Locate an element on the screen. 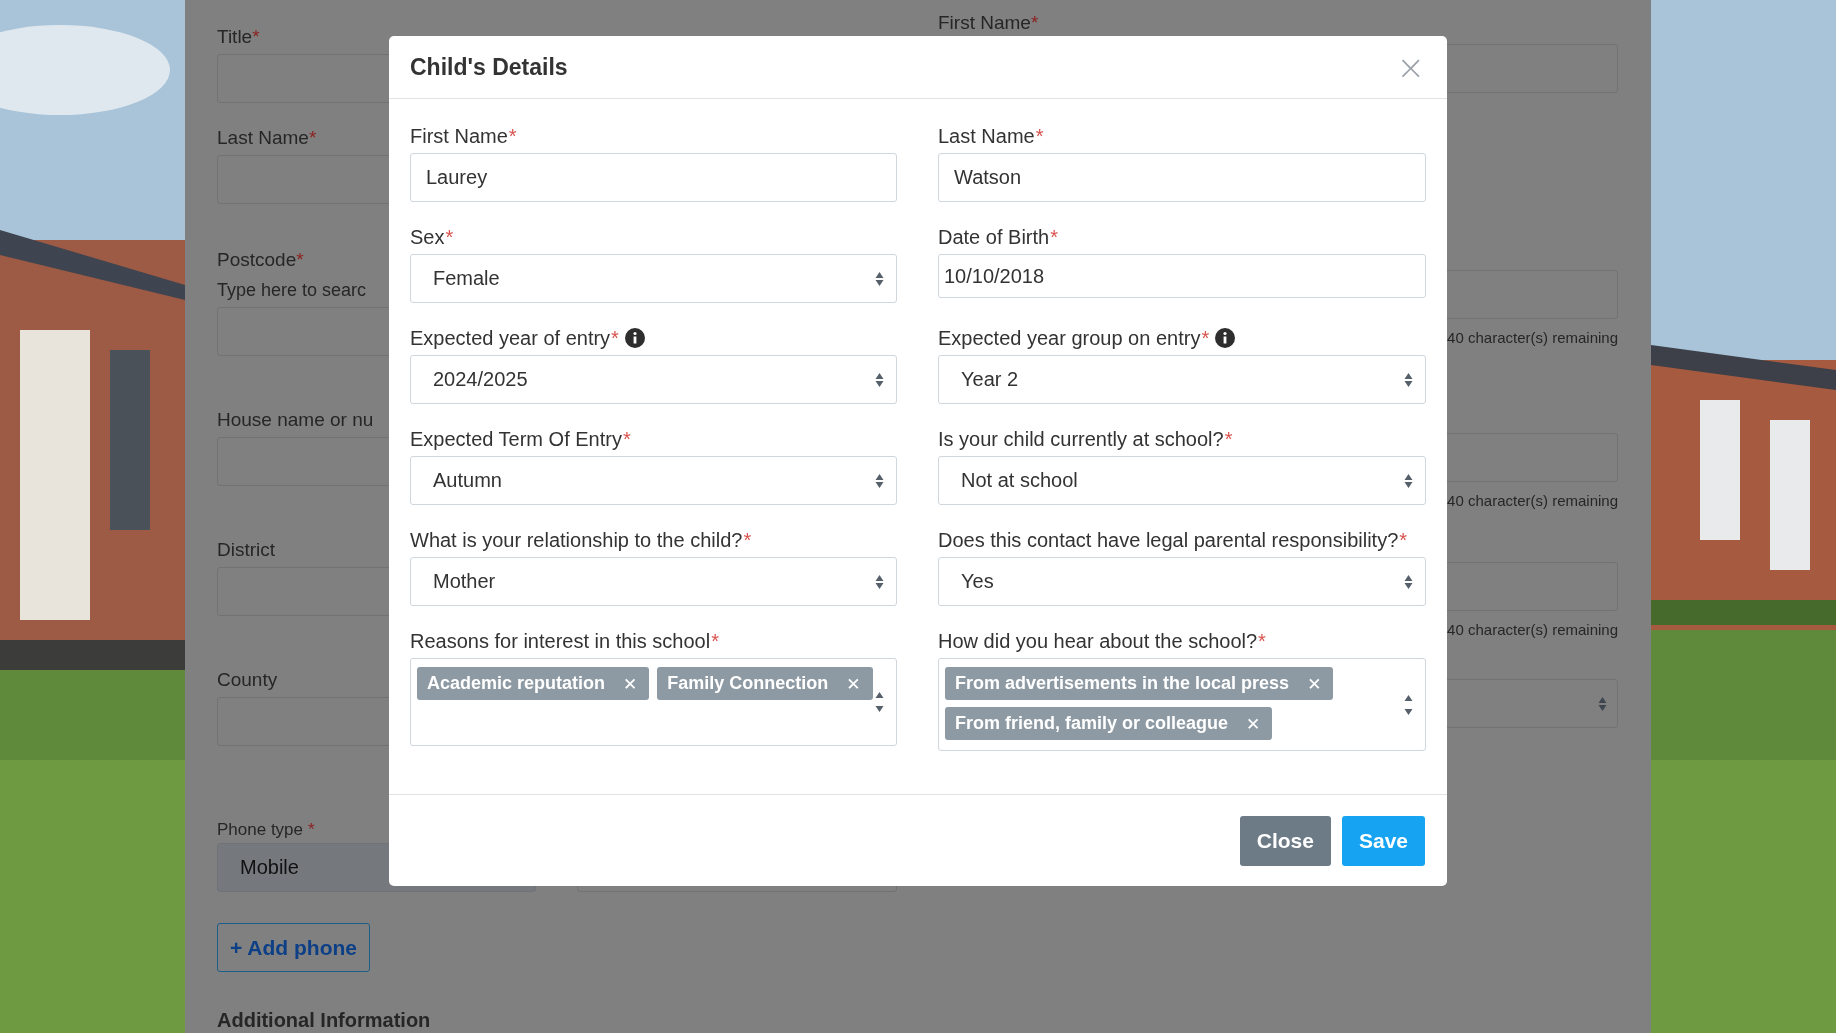  field-label: Expected Term Of Entry* is located at coordinates (520, 439).